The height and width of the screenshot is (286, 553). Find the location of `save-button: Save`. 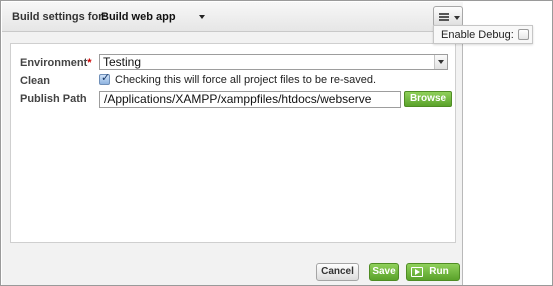

save-button: Save is located at coordinates (384, 272).